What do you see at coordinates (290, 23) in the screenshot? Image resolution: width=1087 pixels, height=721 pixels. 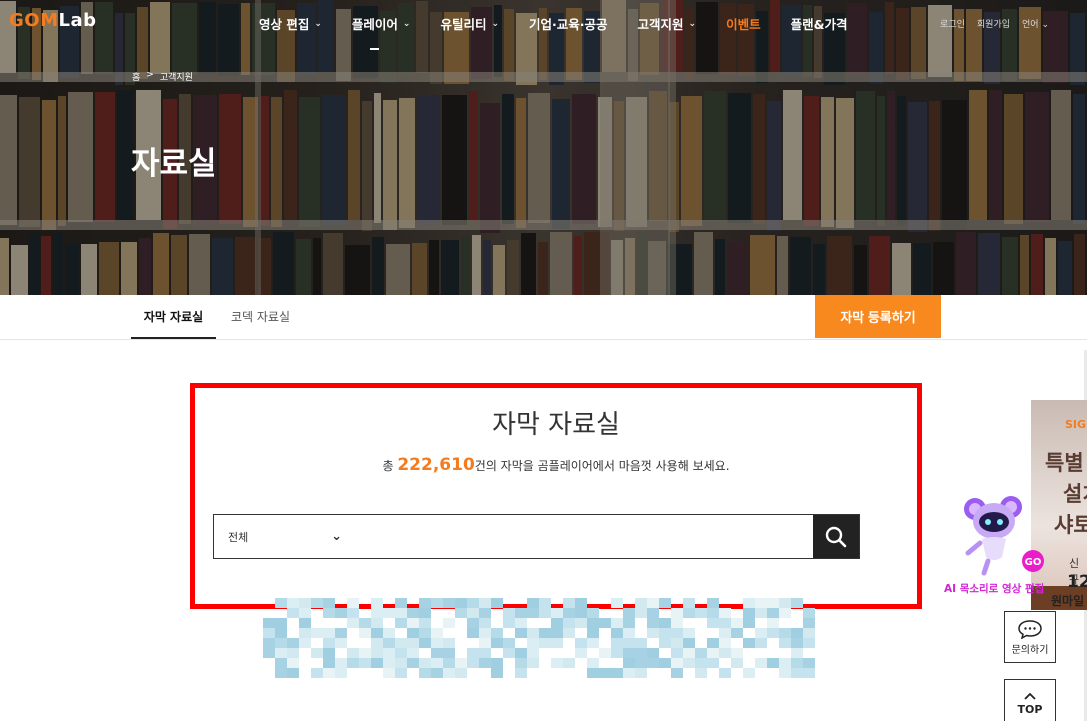 I see `menu-video-edit: 영상 편집 ⌄` at bounding box center [290, 23].